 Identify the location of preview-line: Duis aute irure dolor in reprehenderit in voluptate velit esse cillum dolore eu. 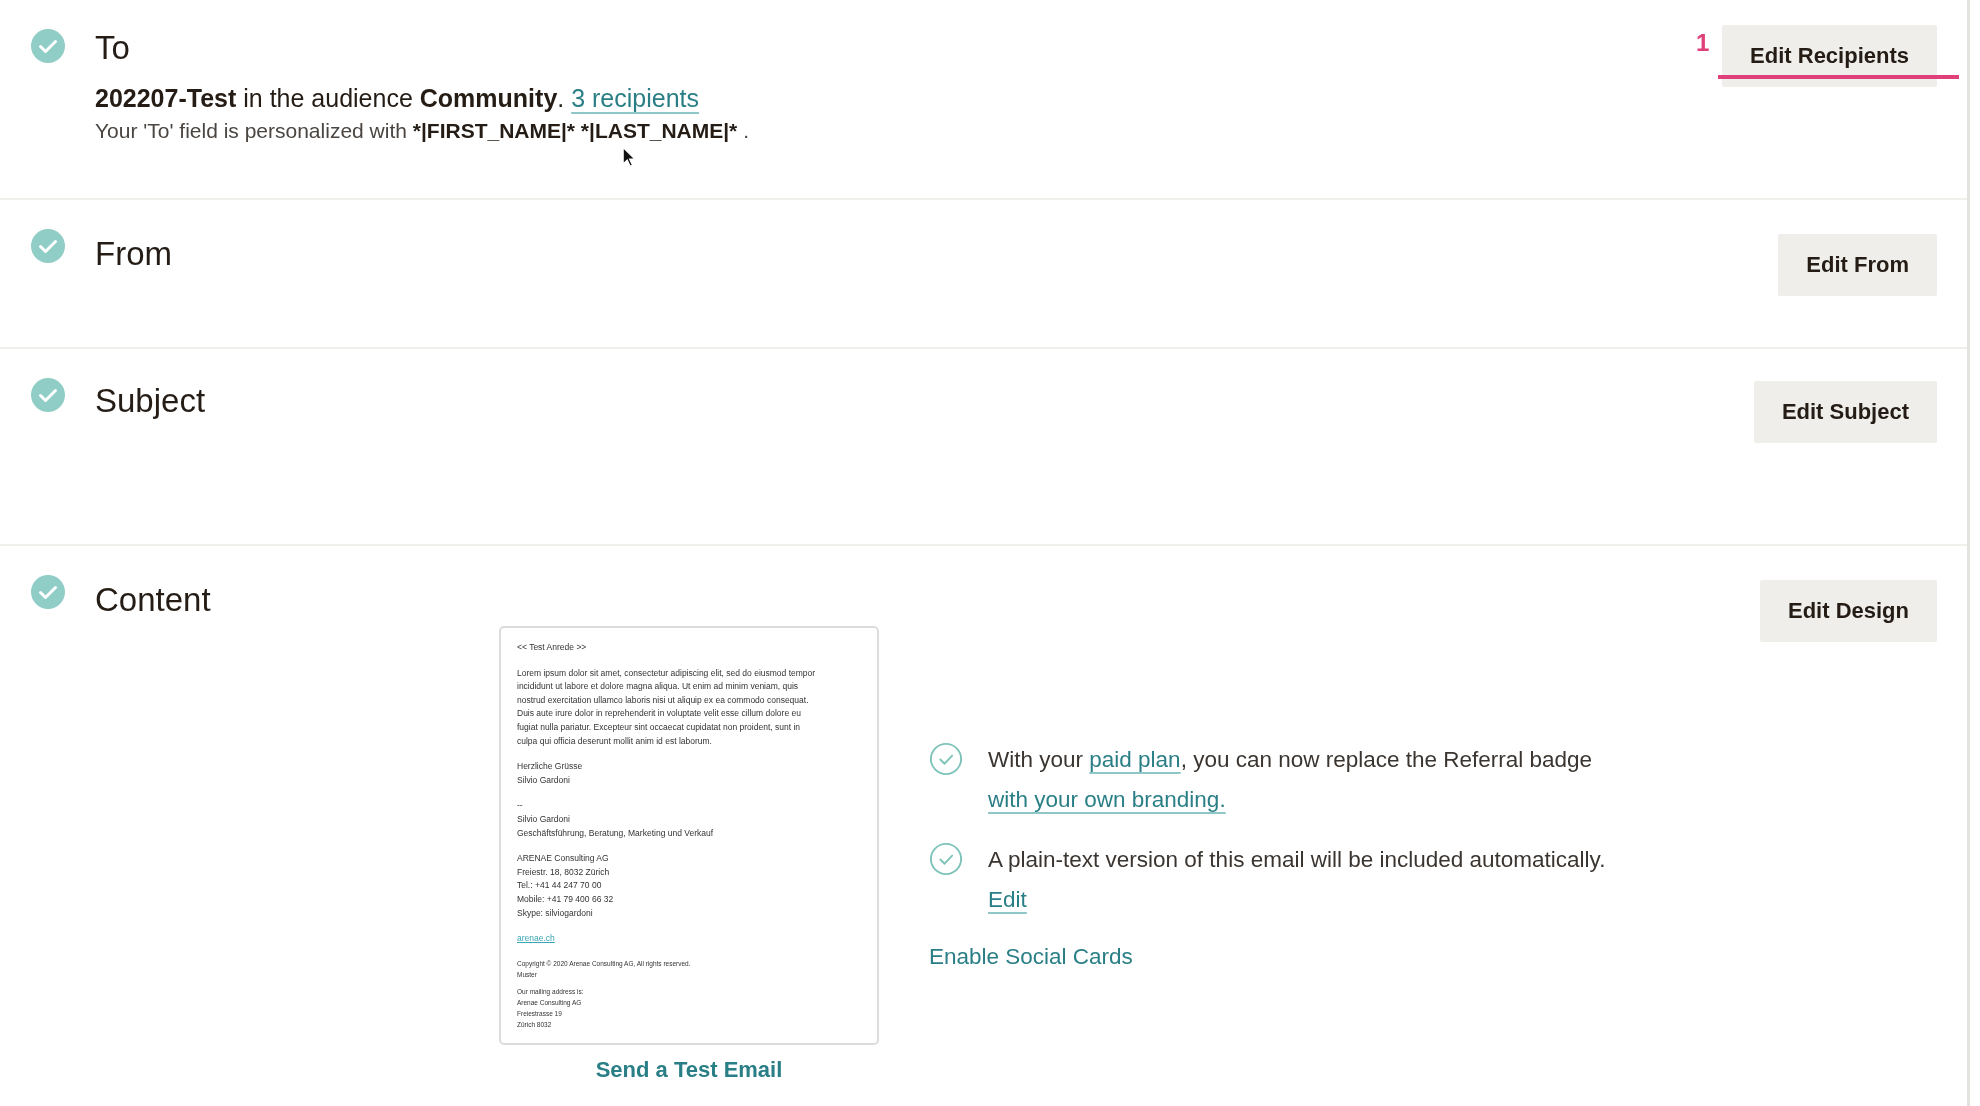
(659, 714).